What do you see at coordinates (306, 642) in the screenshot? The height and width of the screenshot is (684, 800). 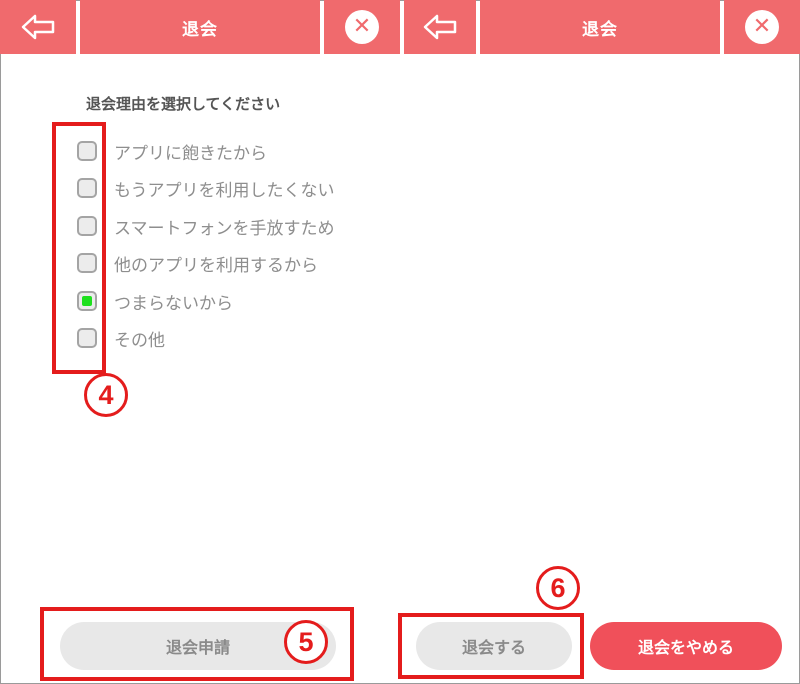 I see `annotation-number-5: 5` at bounding box center [306, 642].